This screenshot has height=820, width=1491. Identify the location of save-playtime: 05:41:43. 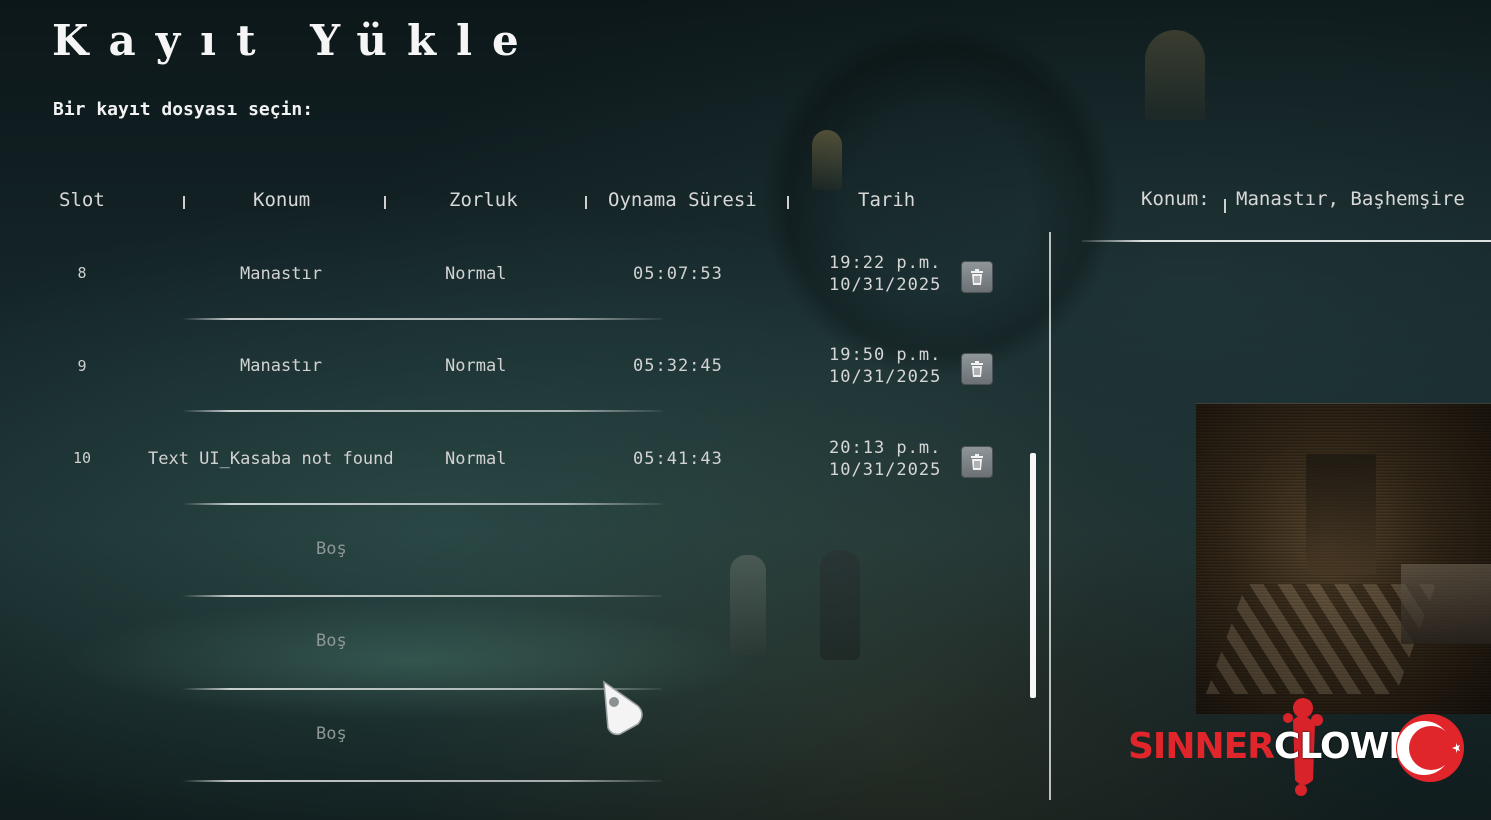
(678, 459).